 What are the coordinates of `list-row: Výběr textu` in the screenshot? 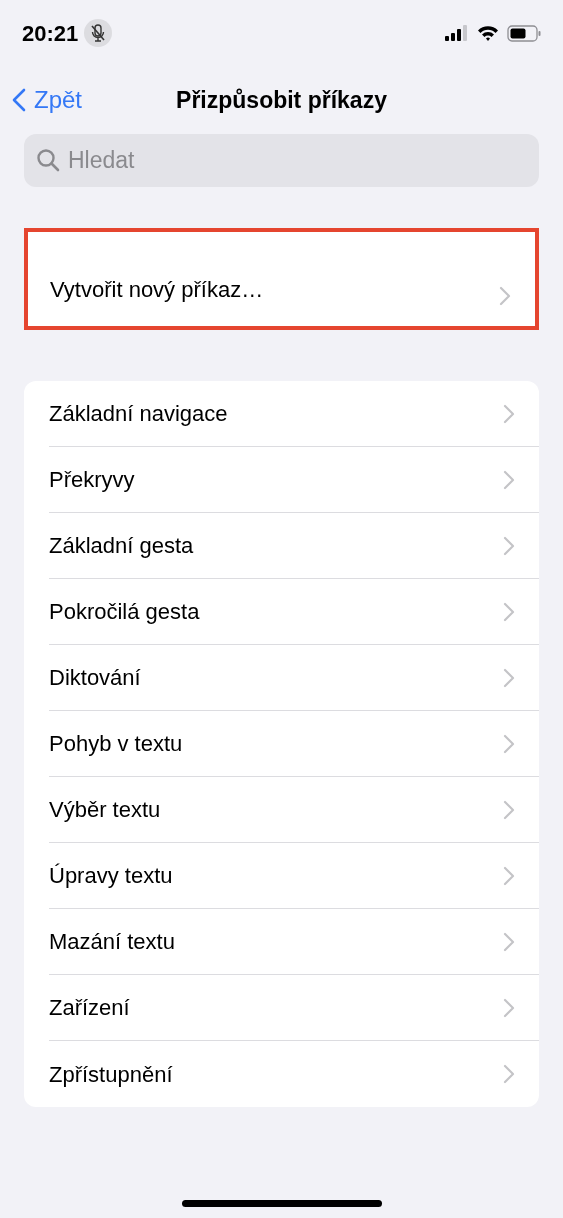 It's located at (294, 810).